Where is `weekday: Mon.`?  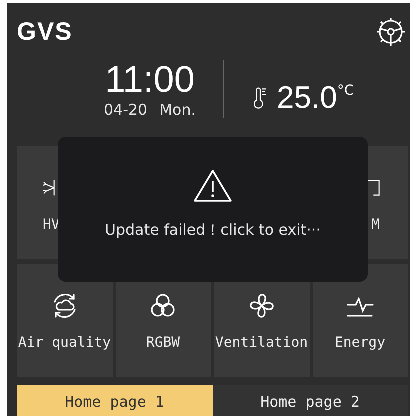 weekday: Mon. is located at coordinates (178, 110).